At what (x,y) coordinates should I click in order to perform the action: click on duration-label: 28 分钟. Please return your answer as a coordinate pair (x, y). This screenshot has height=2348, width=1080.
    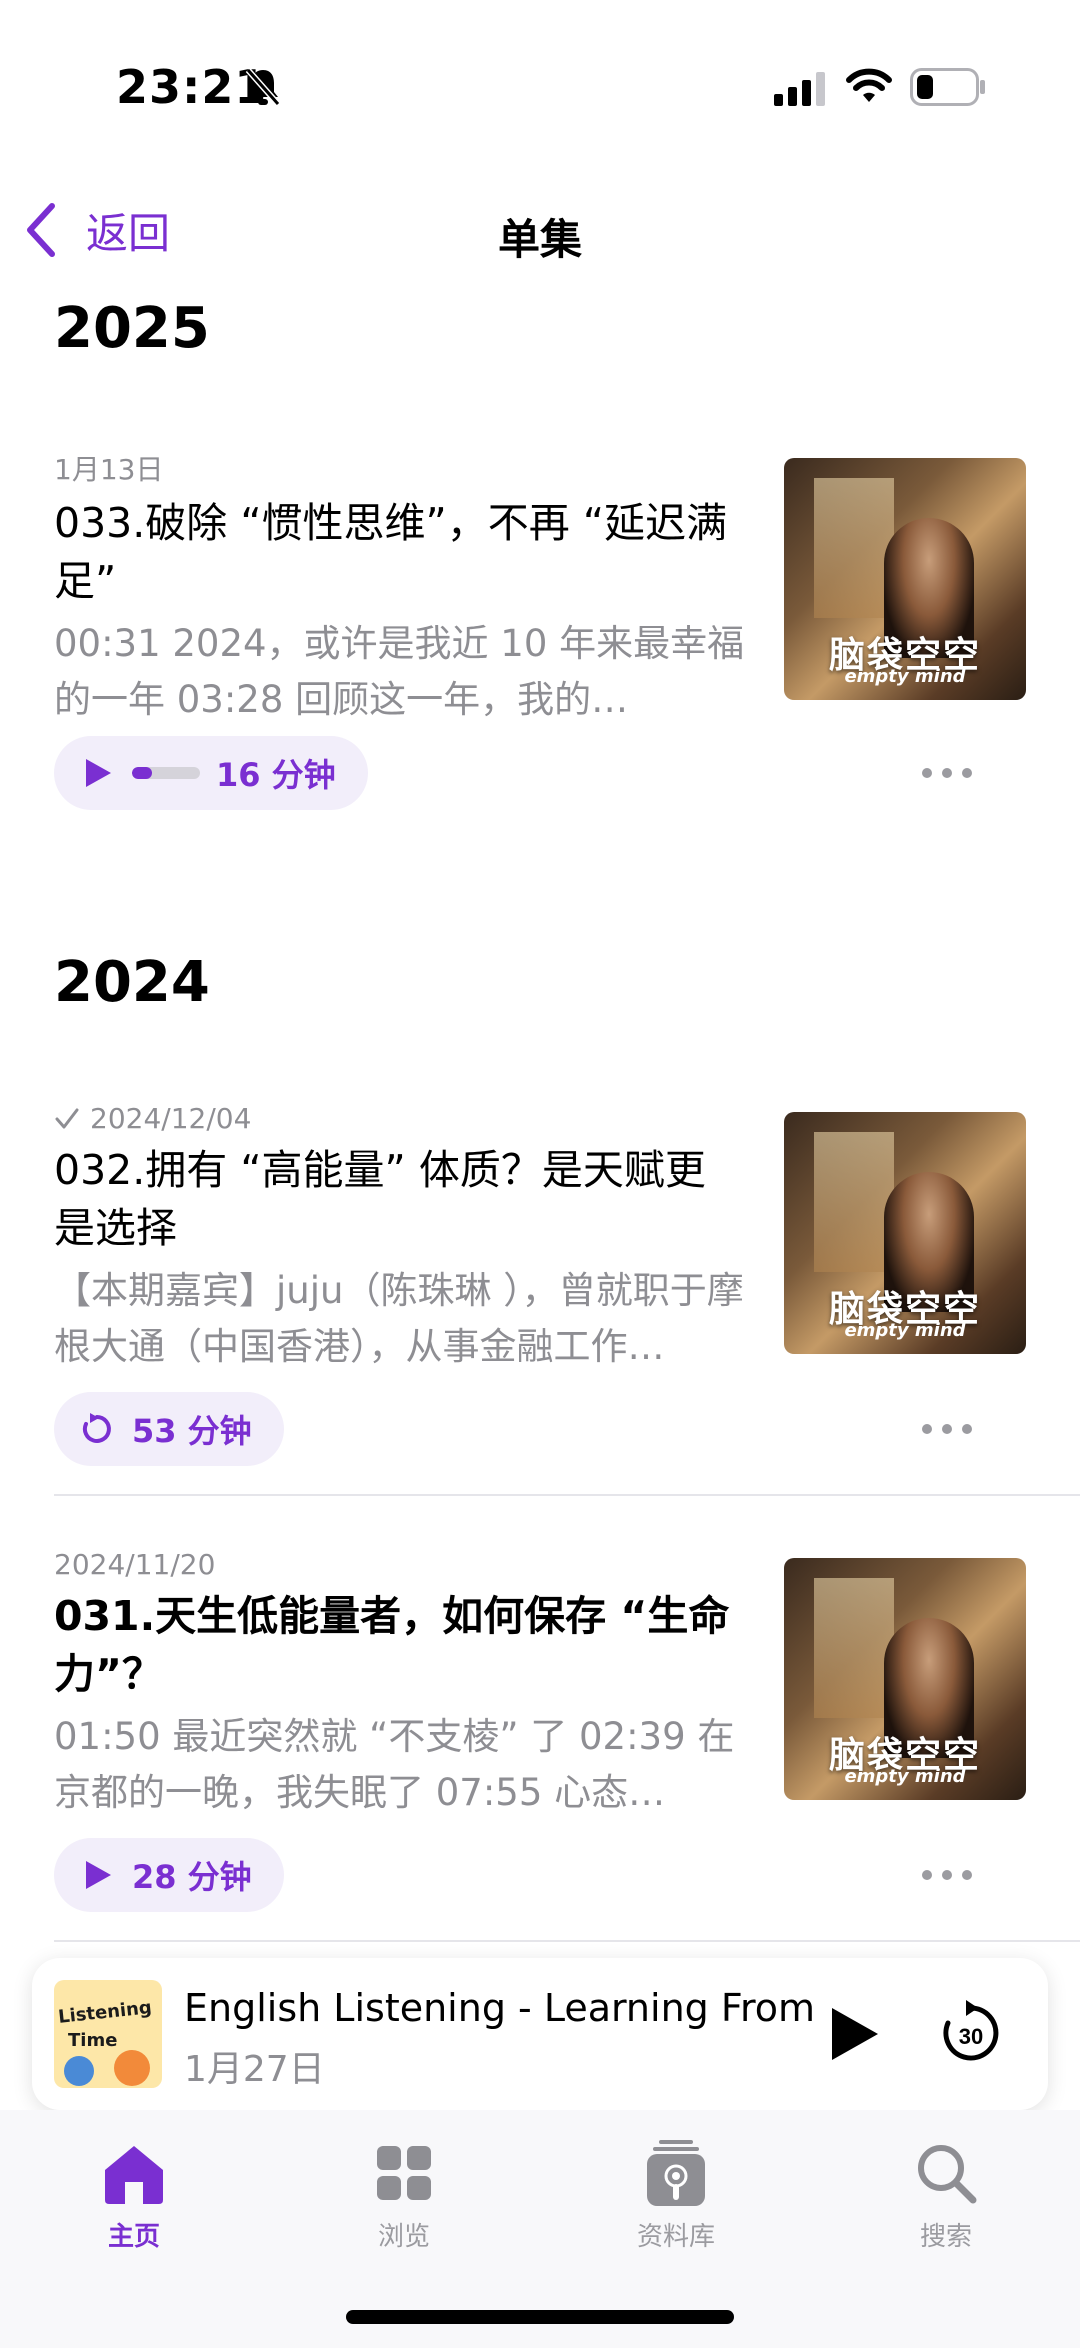
    Looking at the image, I should click on (192, 1877).